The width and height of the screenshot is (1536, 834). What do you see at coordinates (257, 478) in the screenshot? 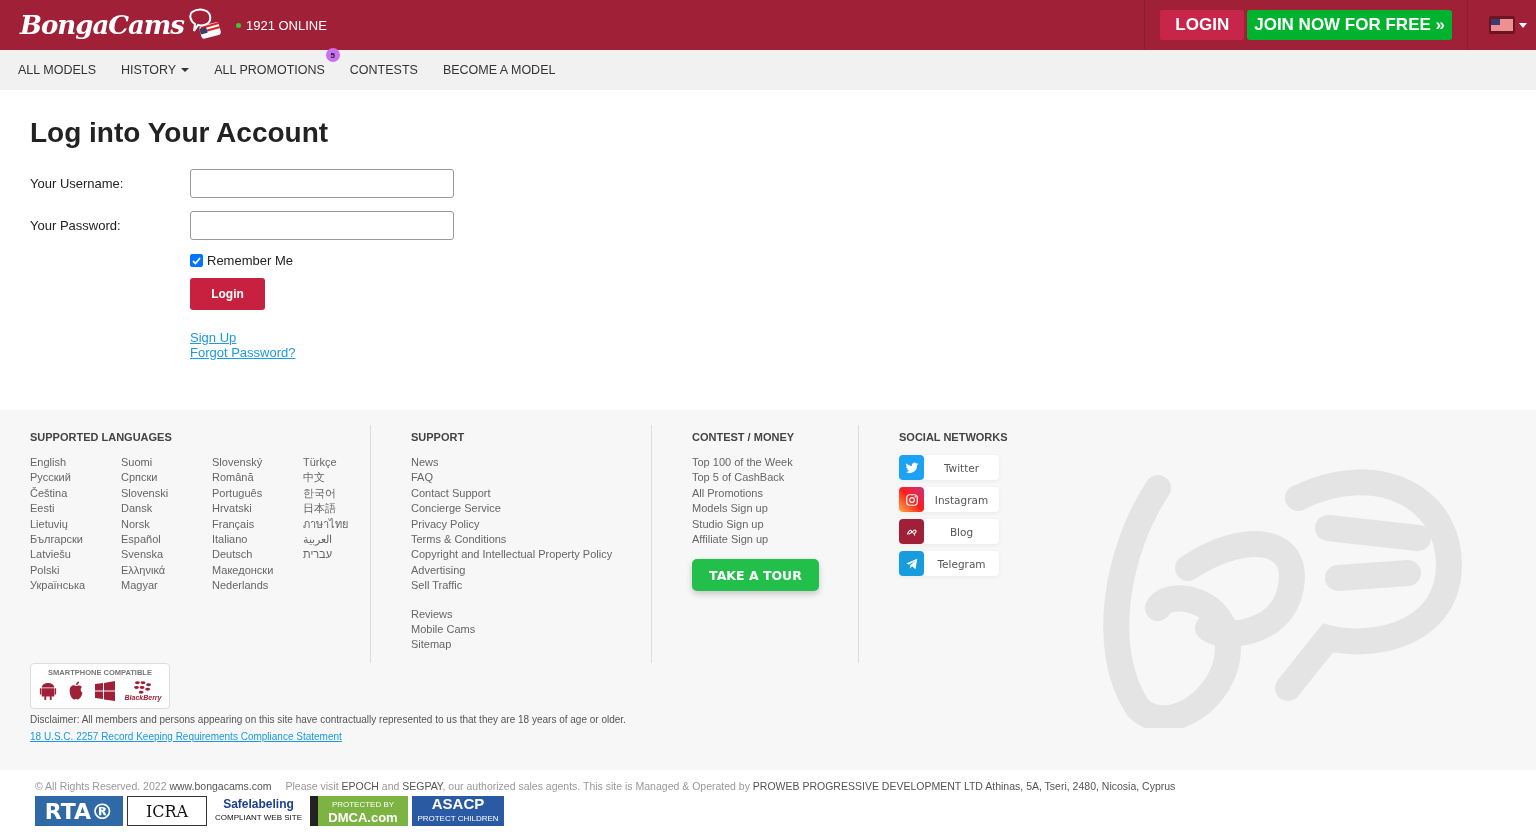
I see `language-link: Română` at bounding box center [257, 478].